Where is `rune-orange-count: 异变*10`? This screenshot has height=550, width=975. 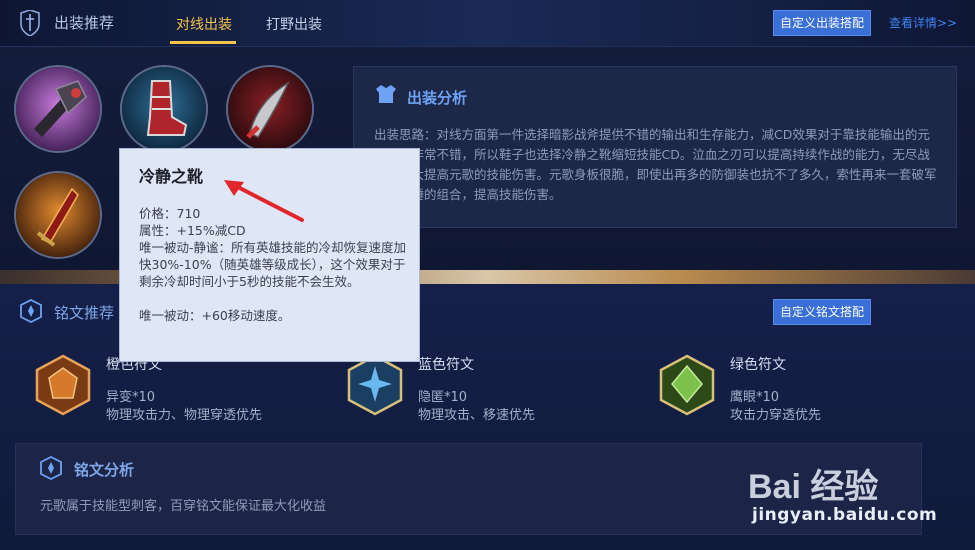 rune-orange-count: 异变*10 is located at coordinates (131, 397).